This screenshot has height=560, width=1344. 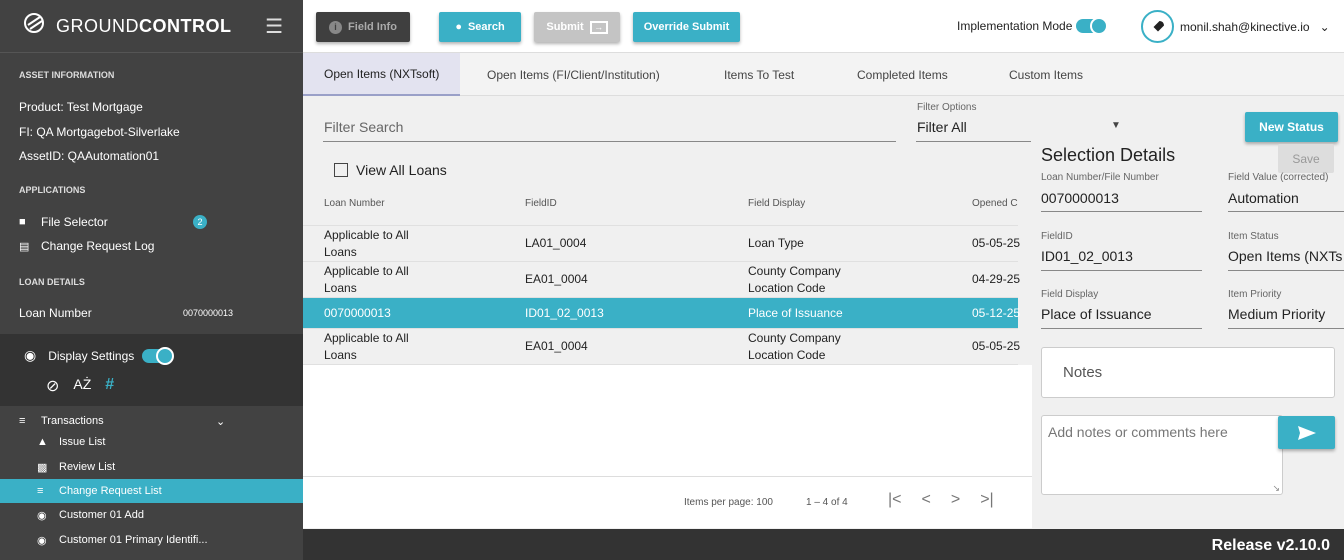 What do you see at coordinates (354, 203) in the screenshot?
I see `column-header-loan-number: Loan Number` at bounding box center [354, 203].